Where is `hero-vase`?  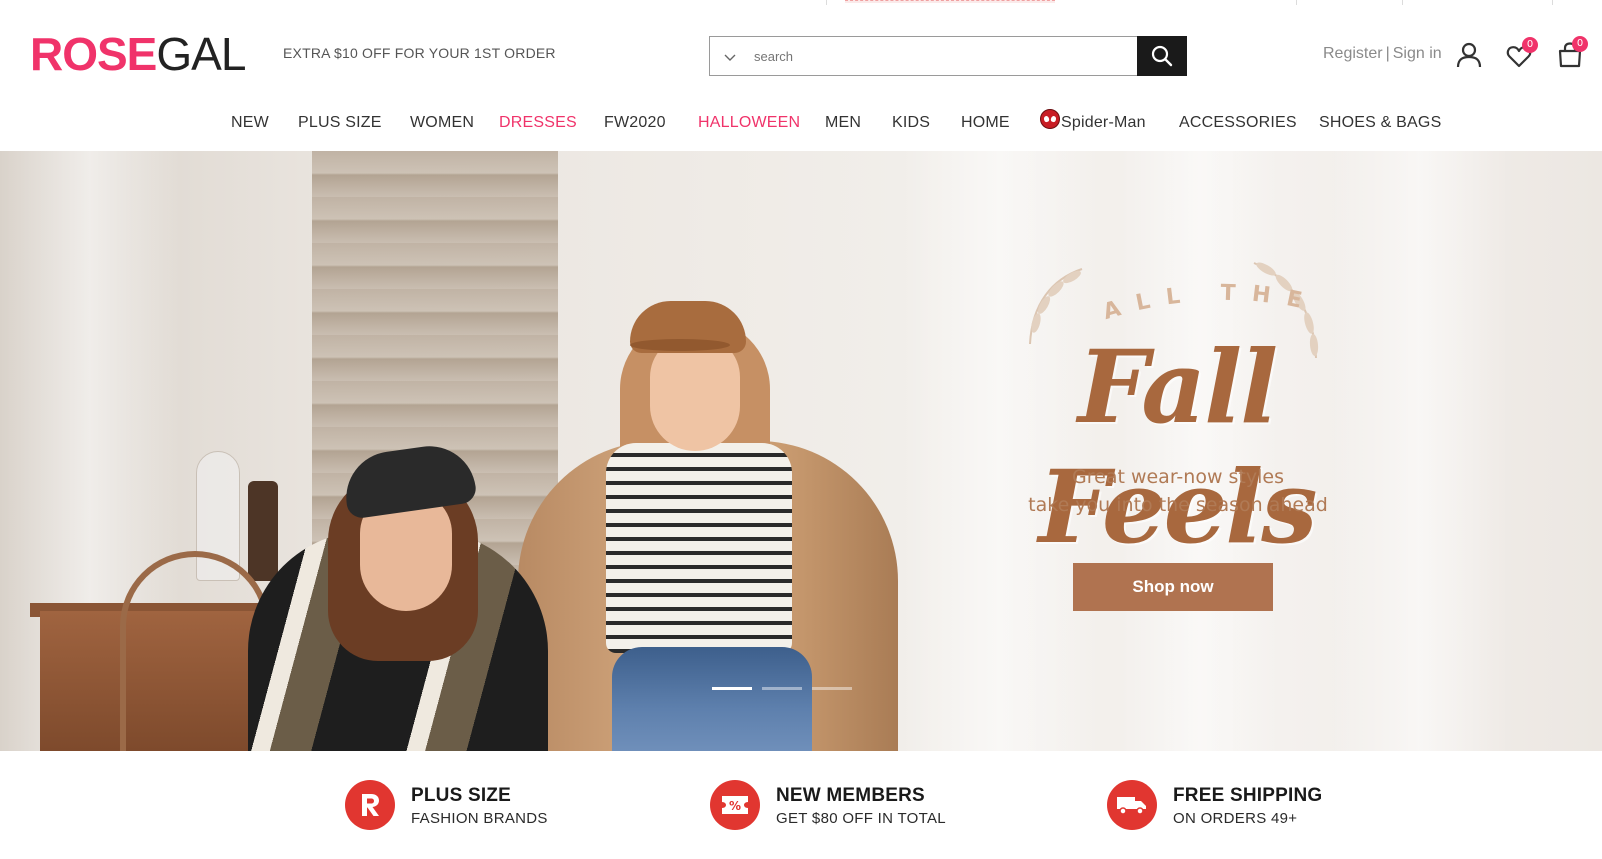 hero-vase is located at coordinates (263, 531).